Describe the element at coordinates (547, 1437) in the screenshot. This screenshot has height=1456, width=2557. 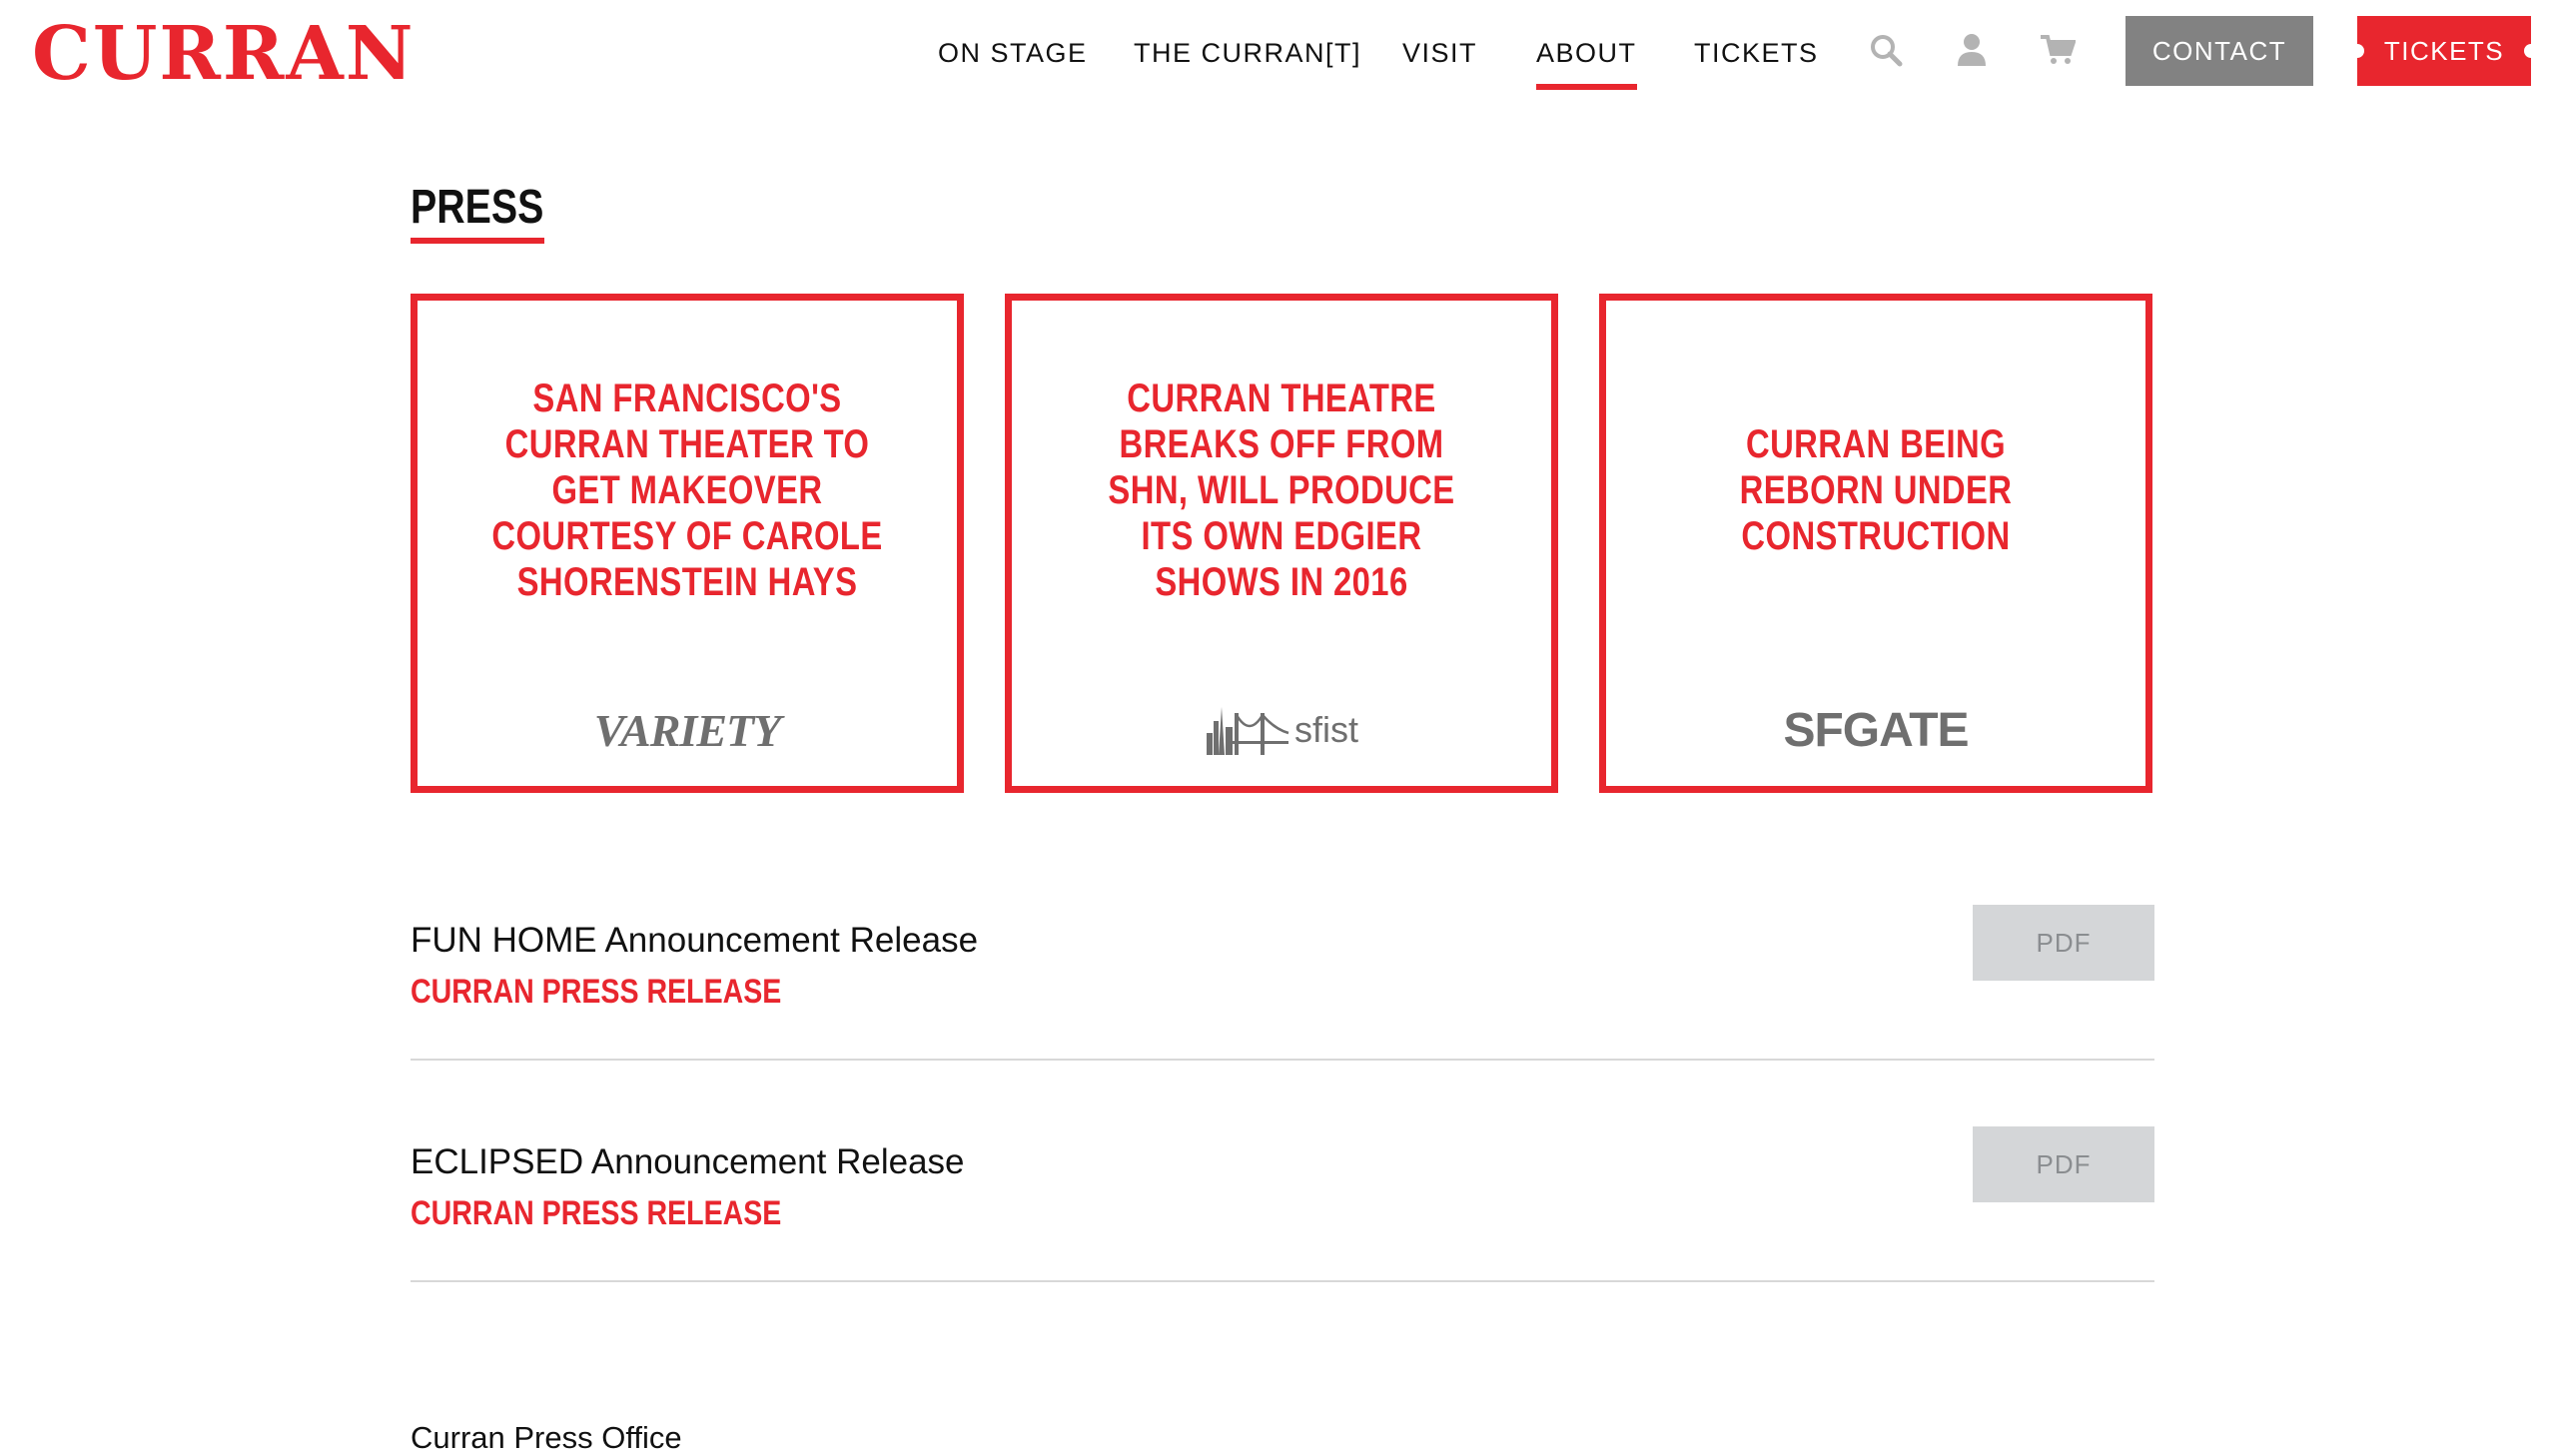
I see `press-office-heading: Curran Press Office` at that location.